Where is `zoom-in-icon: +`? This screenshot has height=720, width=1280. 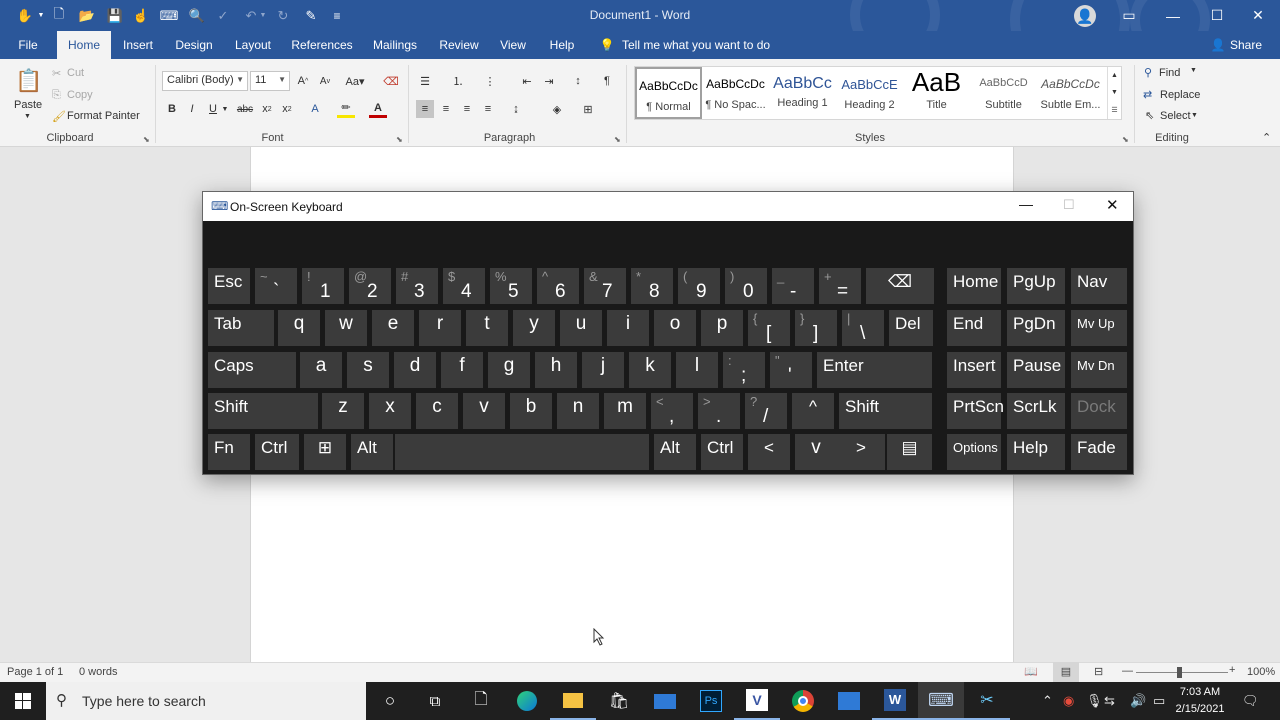
zoom-in-icon: + is located at coordinates (1232, 670).